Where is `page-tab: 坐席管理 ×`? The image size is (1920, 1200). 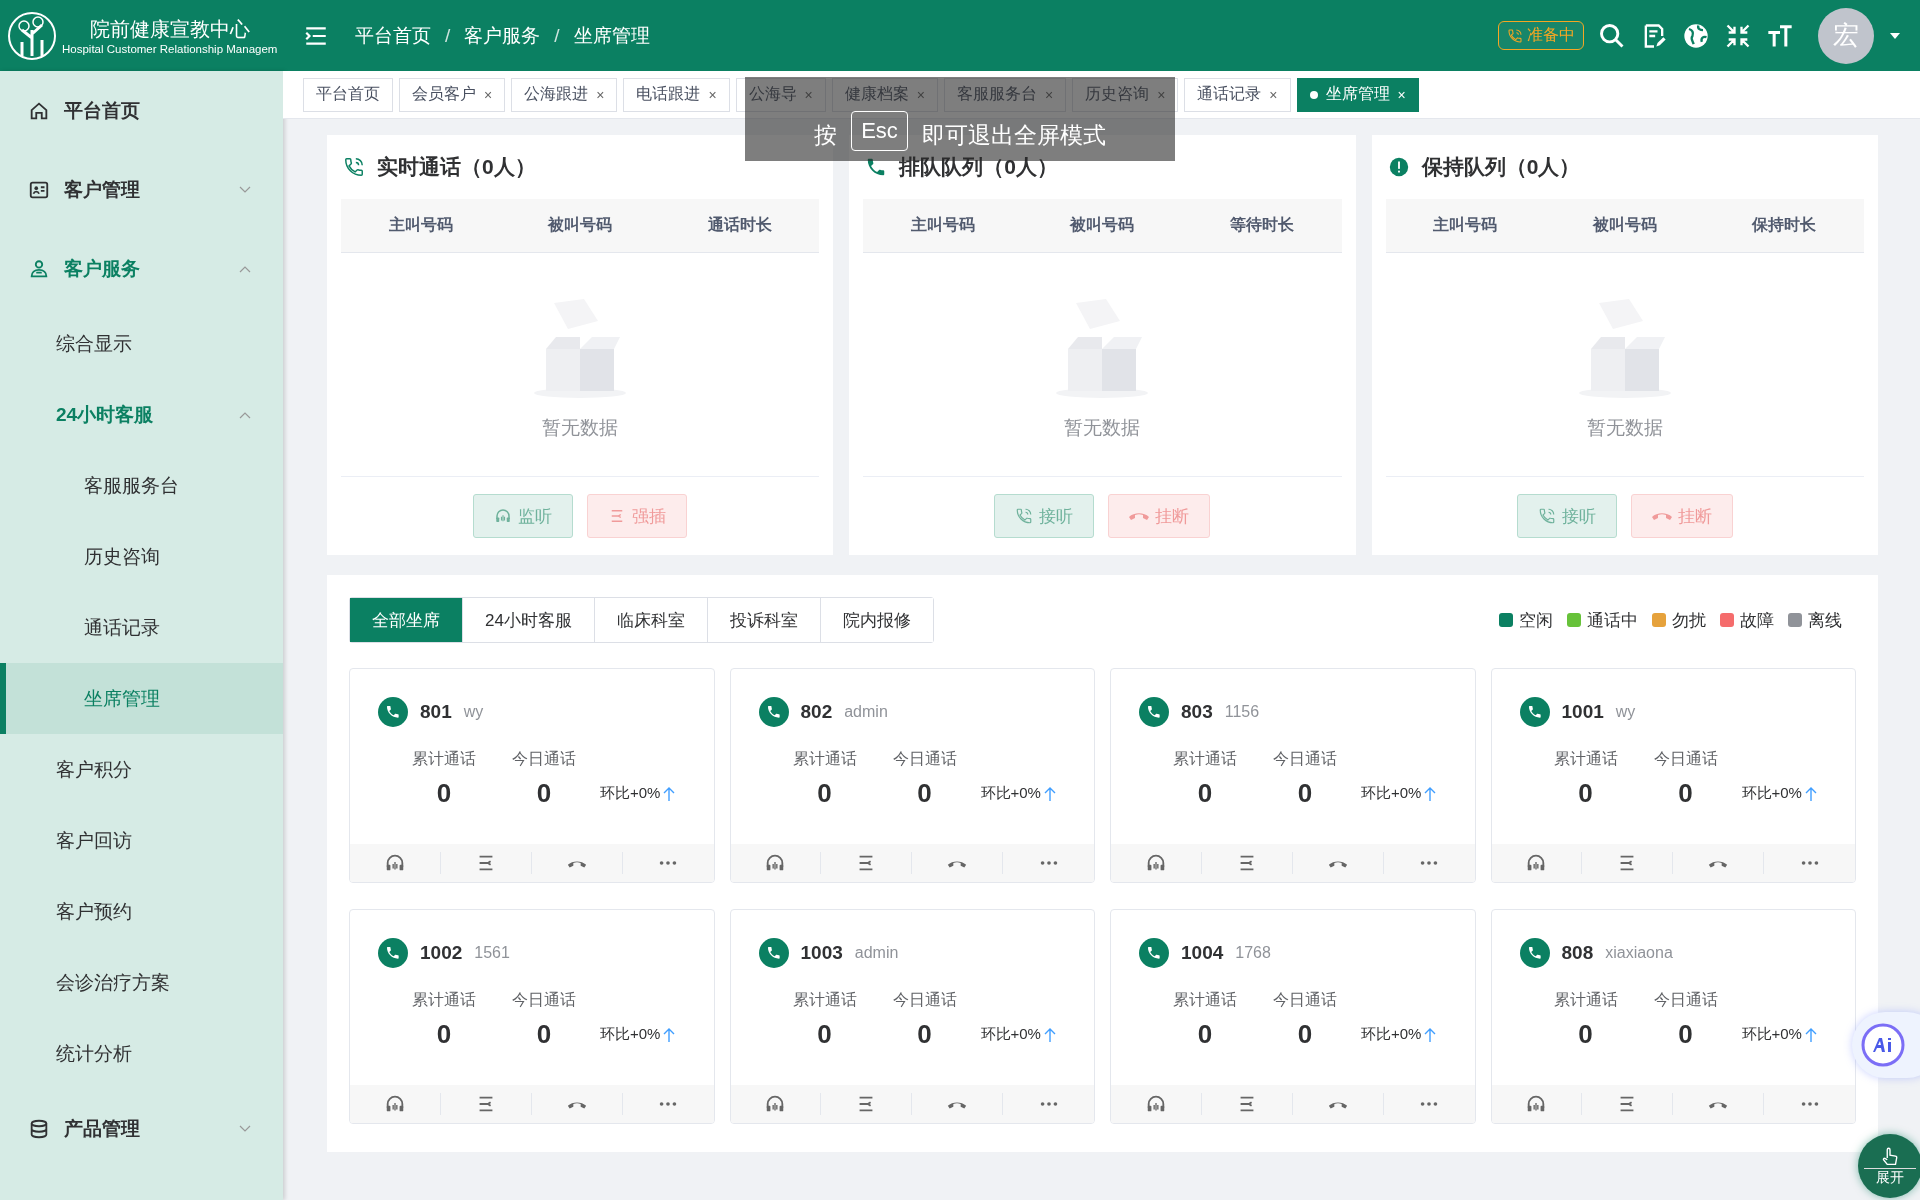 page-tab: 坐席管理 × is located at coordinates (1357, 94).